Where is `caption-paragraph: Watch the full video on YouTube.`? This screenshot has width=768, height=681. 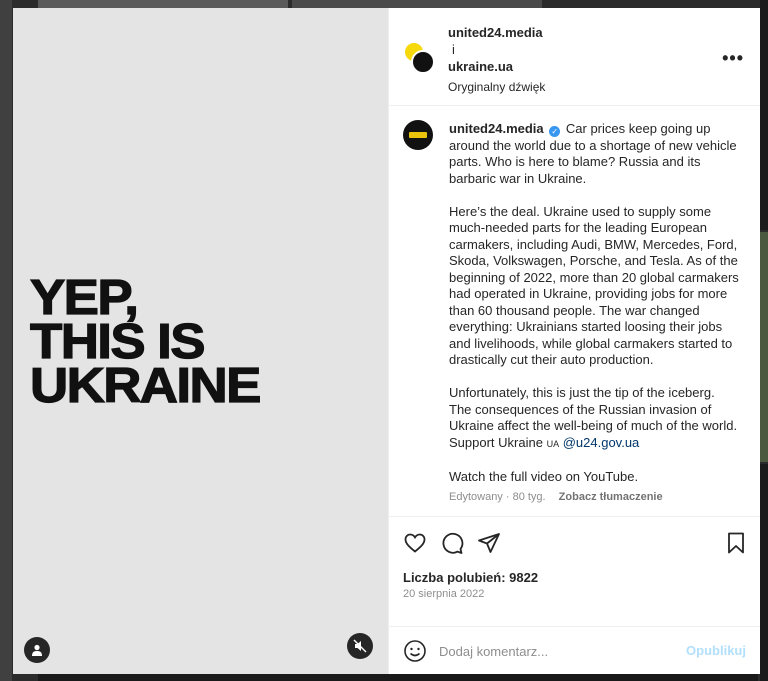 caption-paragraph: Watch the full video on YouTube. is located at coordinates (544, 476).